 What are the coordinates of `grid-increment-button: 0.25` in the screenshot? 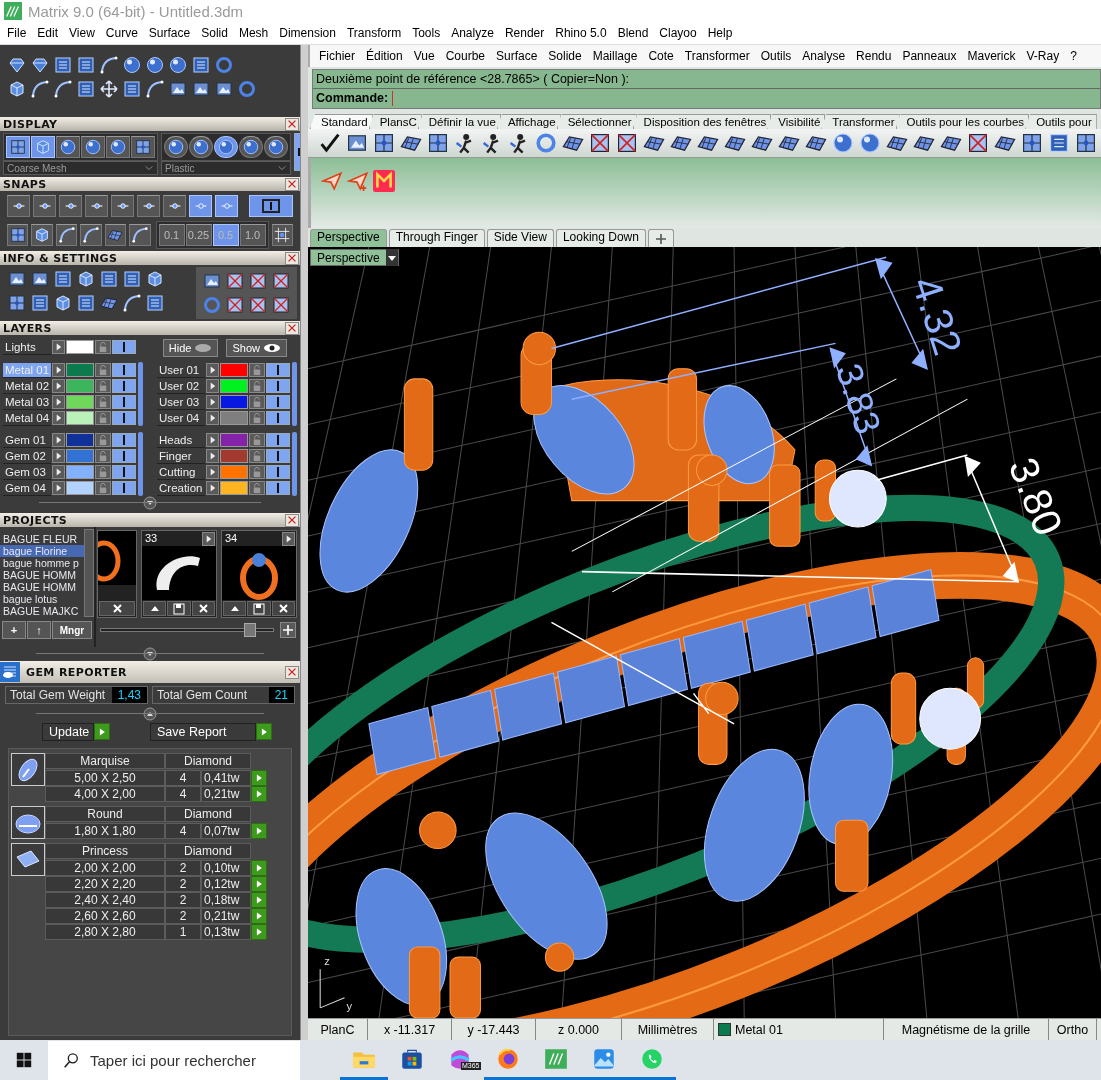 It's located at (198, 235).